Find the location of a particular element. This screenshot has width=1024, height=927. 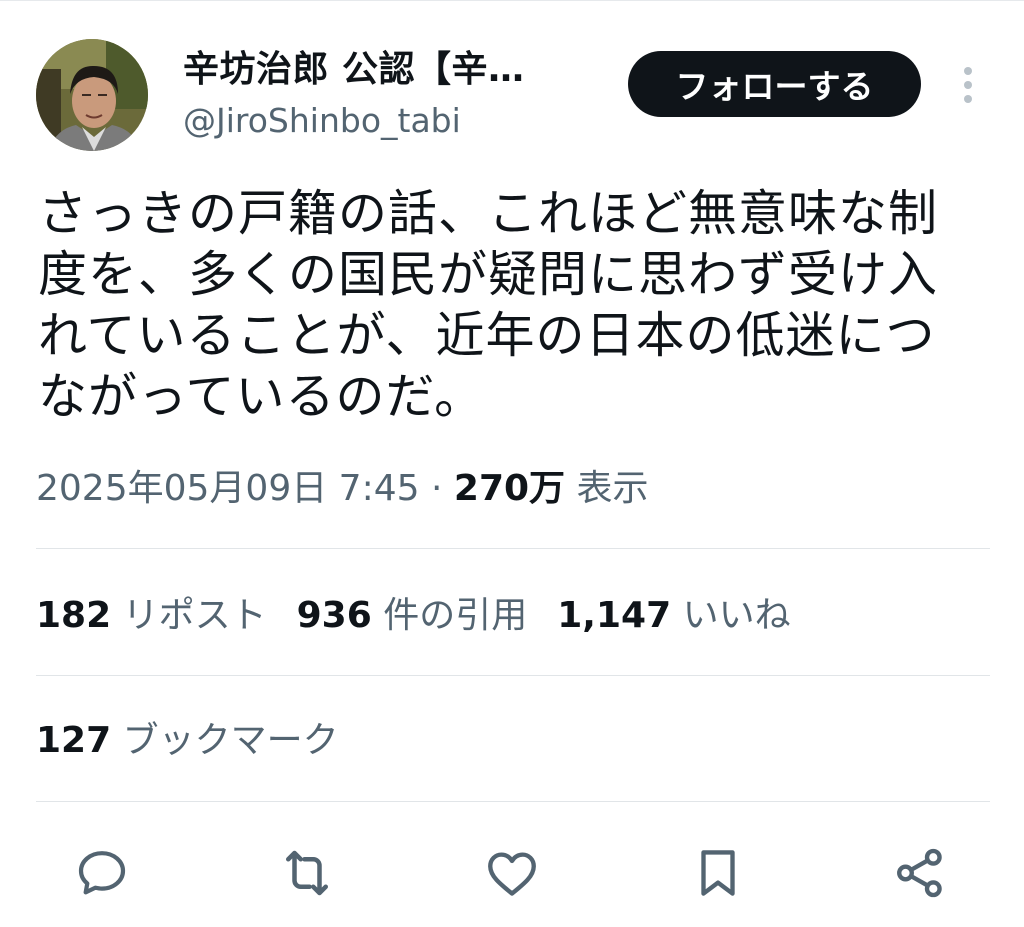

quotes-count: 936 is located at coordinates (334, 615).